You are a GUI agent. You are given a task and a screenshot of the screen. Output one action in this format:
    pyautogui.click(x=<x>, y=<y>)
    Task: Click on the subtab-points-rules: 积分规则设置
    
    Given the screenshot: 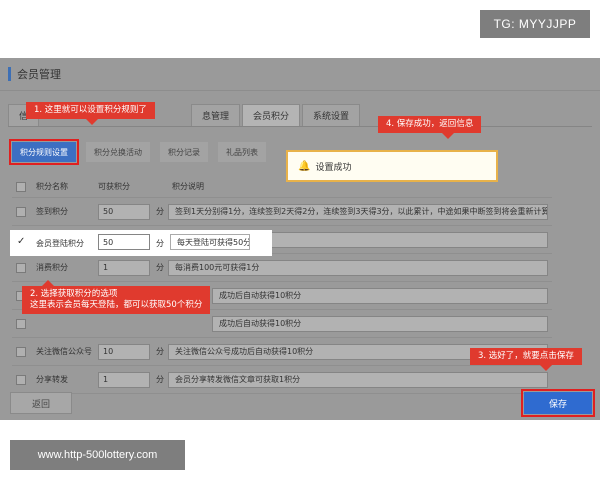 What is the action you would take?
    pyautogui.click(x=44, y=152)
    